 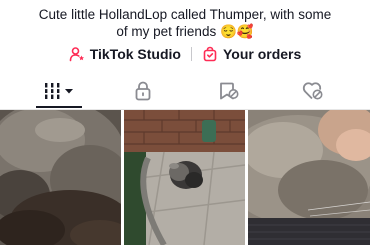 What do you see at coordinates (191, 54) in the screenshot?
I see `links-divider` at bounding box center [191, 54].